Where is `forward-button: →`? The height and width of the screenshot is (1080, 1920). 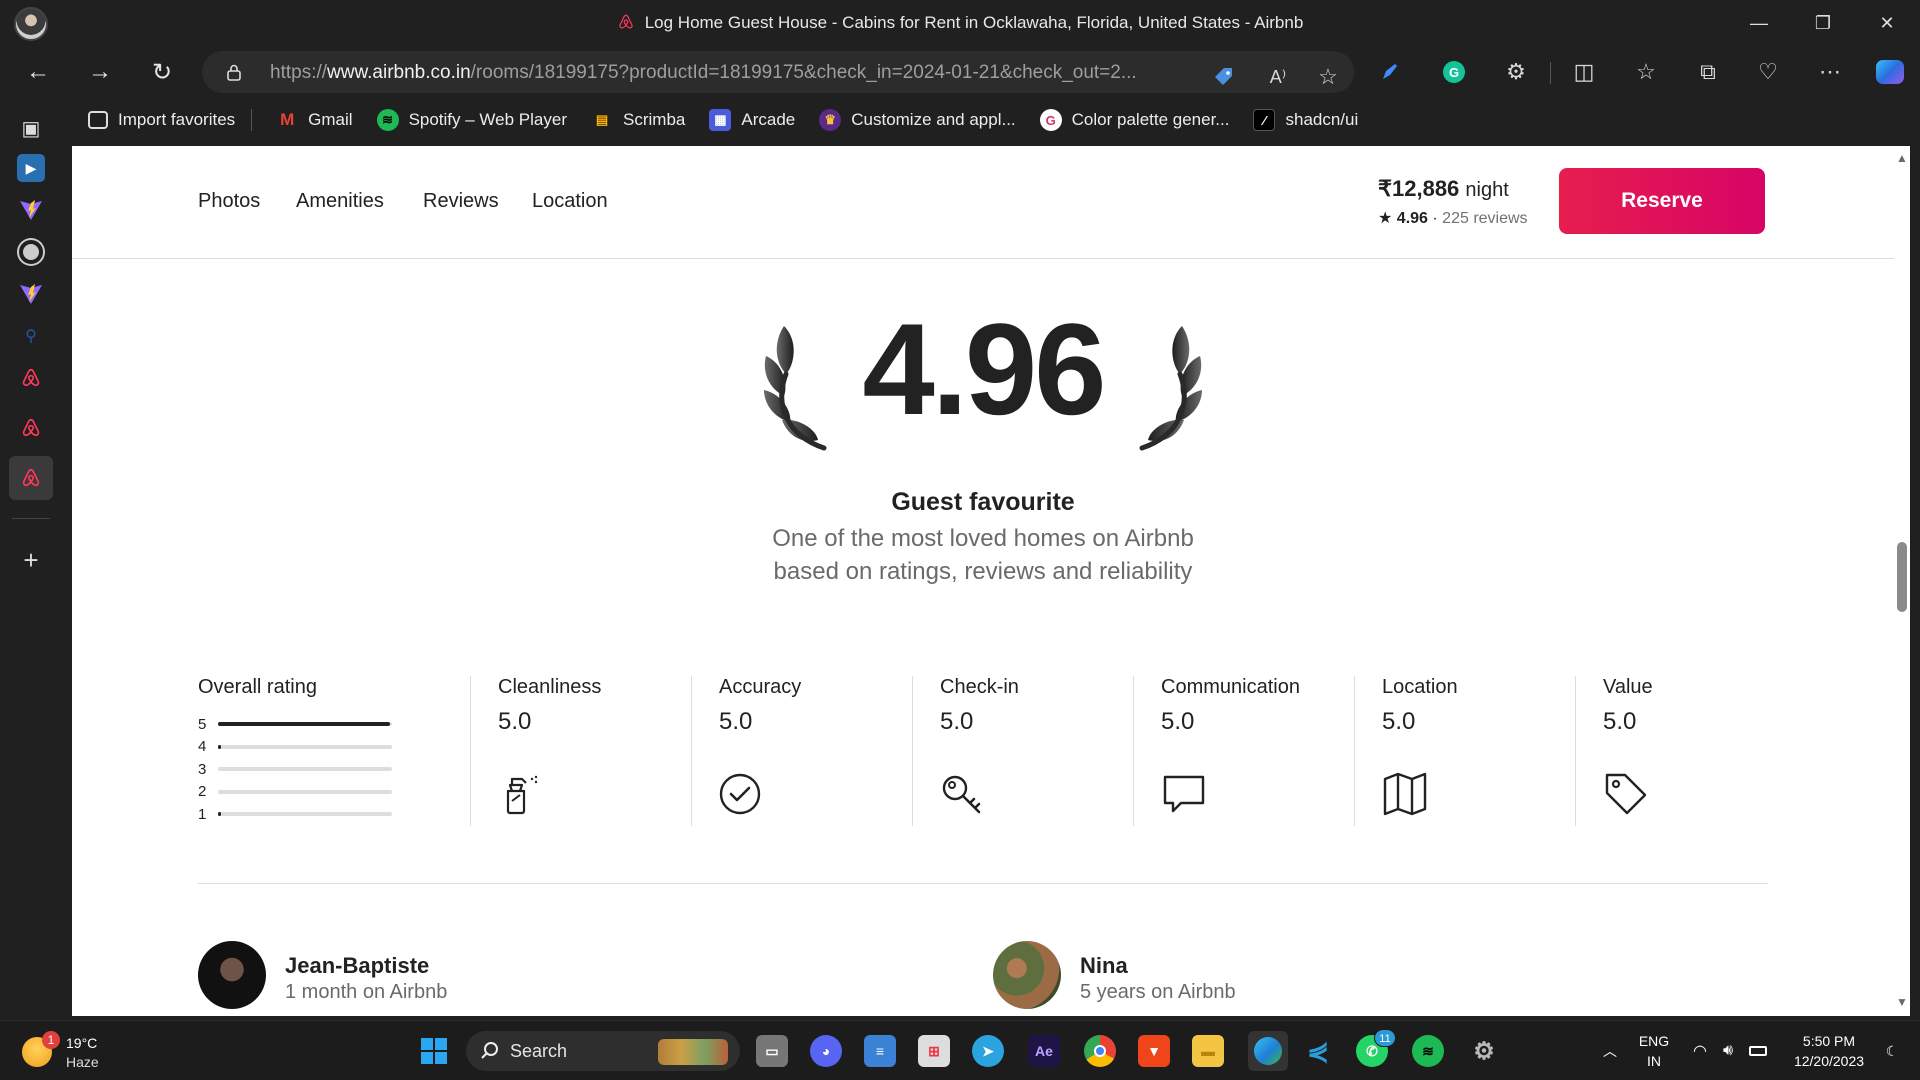 forward-button: → is located at coordinates (100, 72).